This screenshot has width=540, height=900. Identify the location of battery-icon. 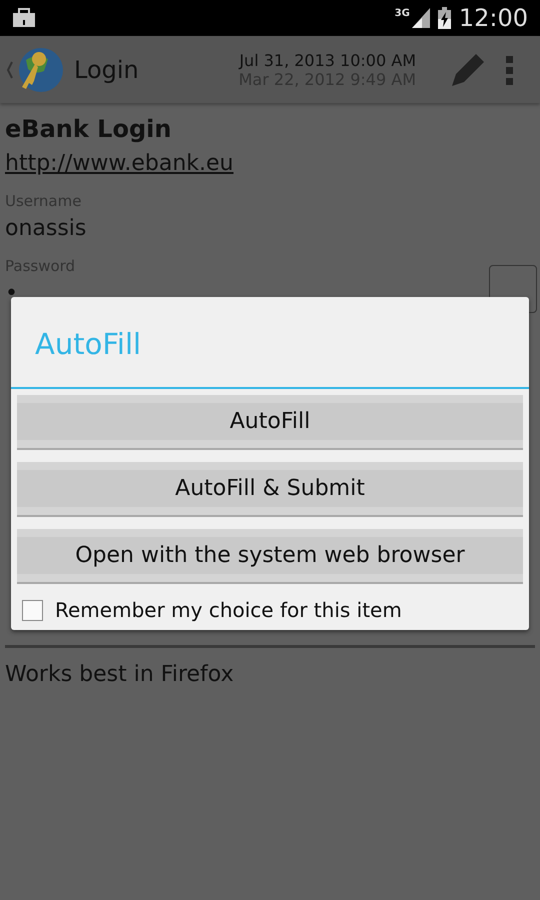
(444, 18).